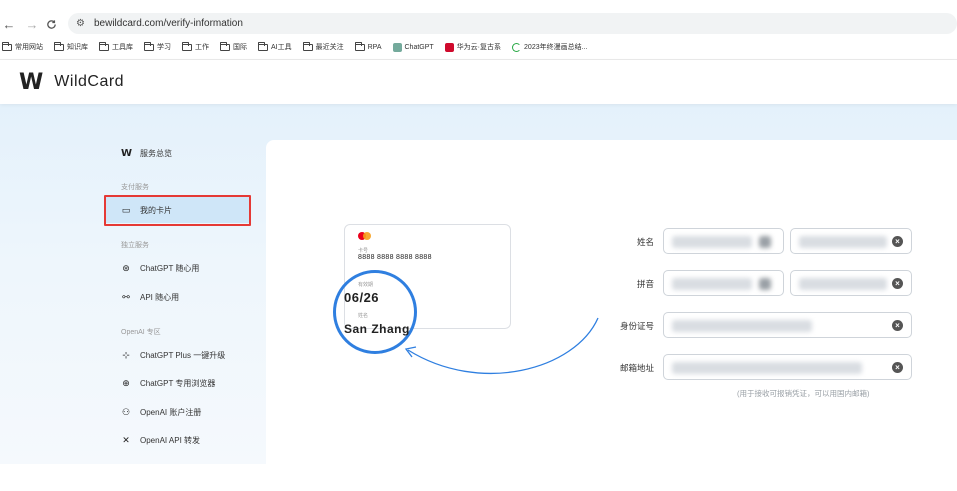 This screenshot has height=491, width=957. What do you see at coordinates (178, 383) in the screenshot?
I see `sidebar-item-label: ChatGPT 专用浏览器` at bounding box center [178, 383].